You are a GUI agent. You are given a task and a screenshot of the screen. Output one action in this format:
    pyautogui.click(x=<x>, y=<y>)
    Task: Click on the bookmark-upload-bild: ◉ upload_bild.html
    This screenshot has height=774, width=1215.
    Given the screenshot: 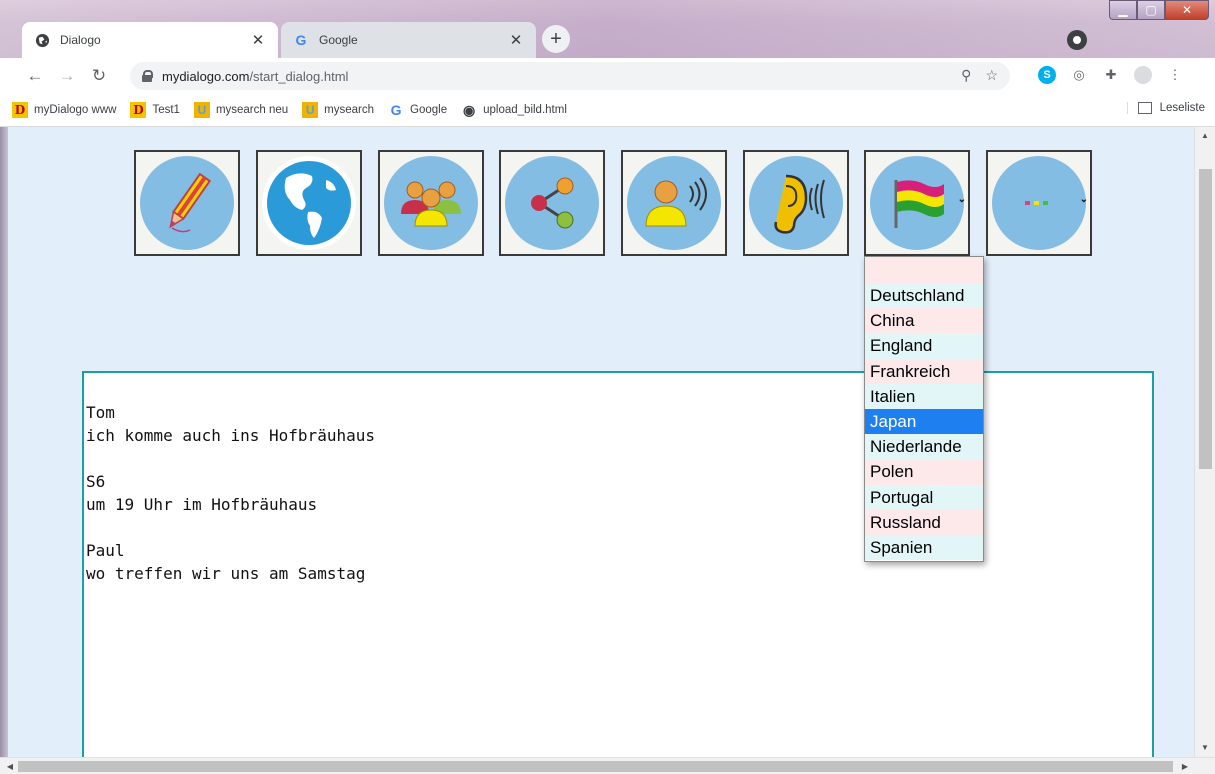 What is the action you would take?
    pyautogui.click(x=514, y=110)
    